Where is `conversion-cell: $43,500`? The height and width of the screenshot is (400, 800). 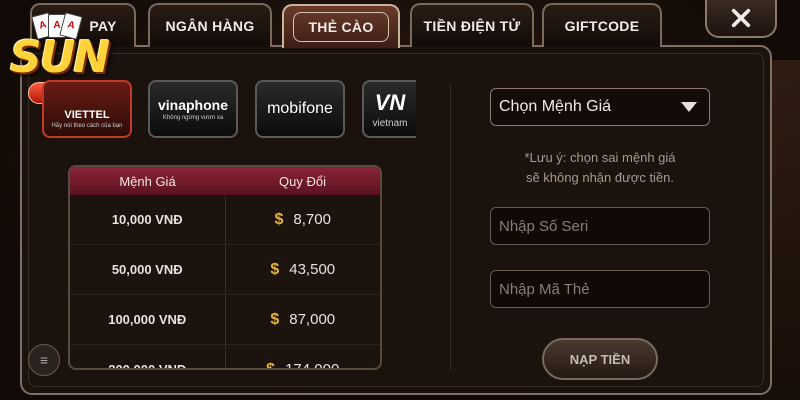
conversion-cell: $43,500 is located at coordinates (303, 269).